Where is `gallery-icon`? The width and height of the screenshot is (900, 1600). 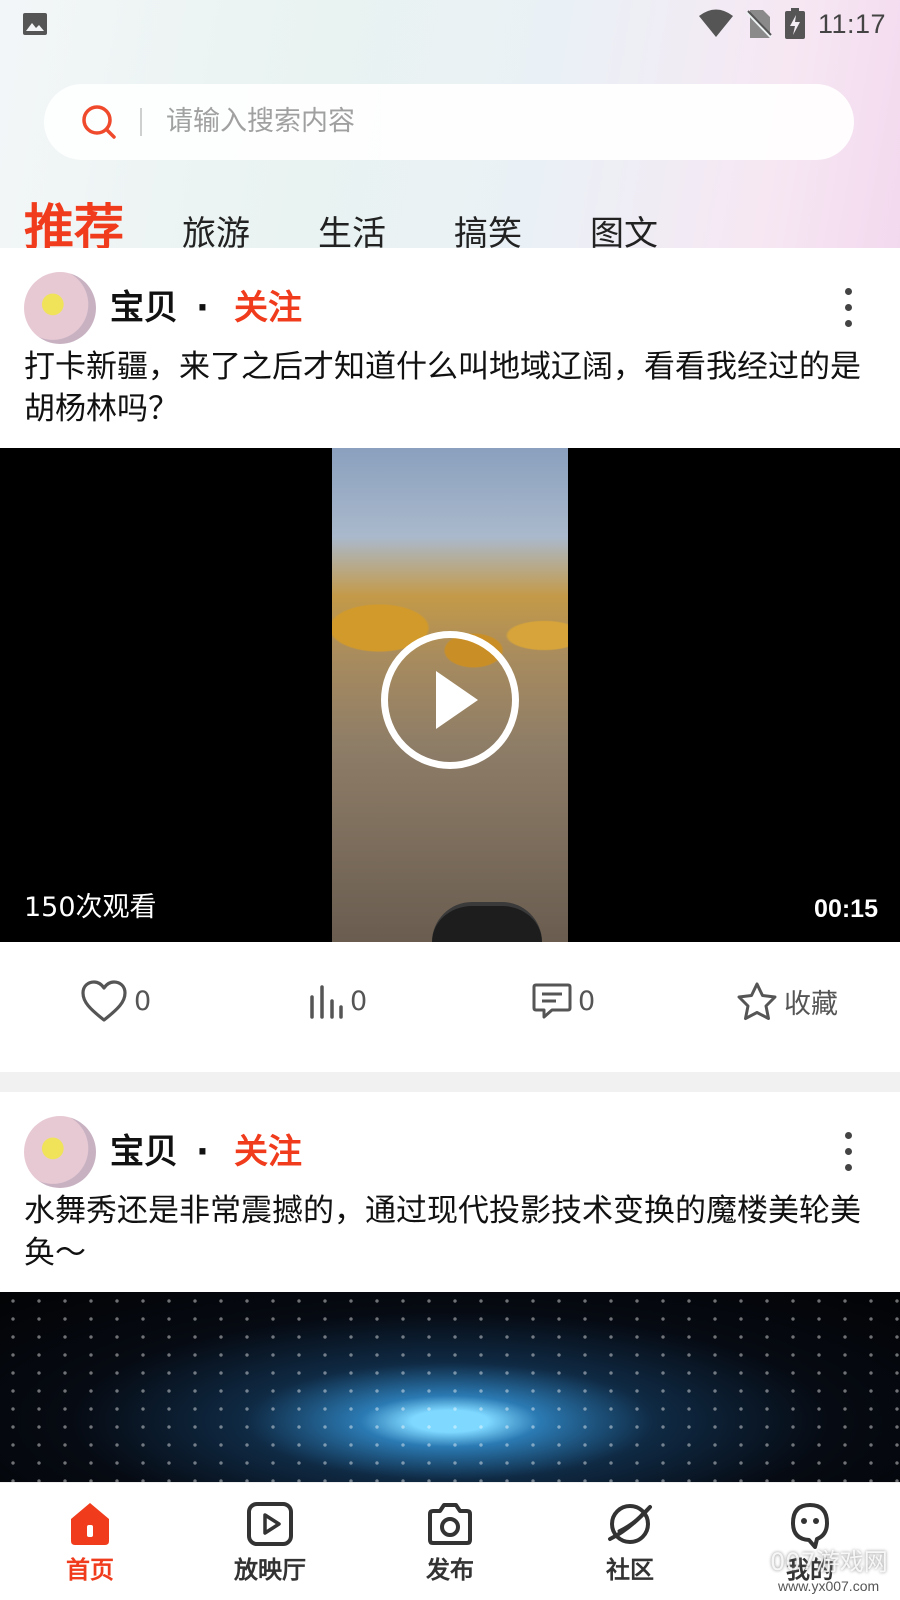 gallery-icon is located at coordinates (35, 24).